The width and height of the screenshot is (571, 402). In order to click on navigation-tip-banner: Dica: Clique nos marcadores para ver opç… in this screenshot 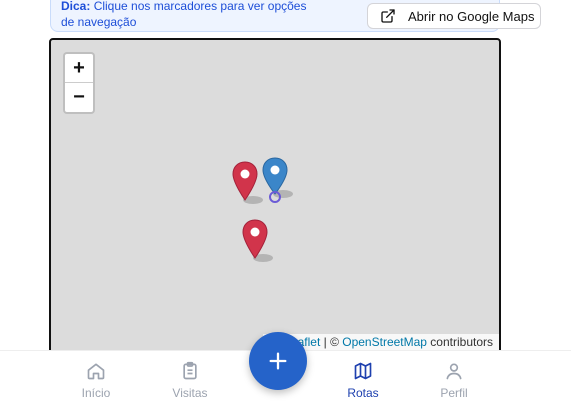, I will do `click(295, 16)`.